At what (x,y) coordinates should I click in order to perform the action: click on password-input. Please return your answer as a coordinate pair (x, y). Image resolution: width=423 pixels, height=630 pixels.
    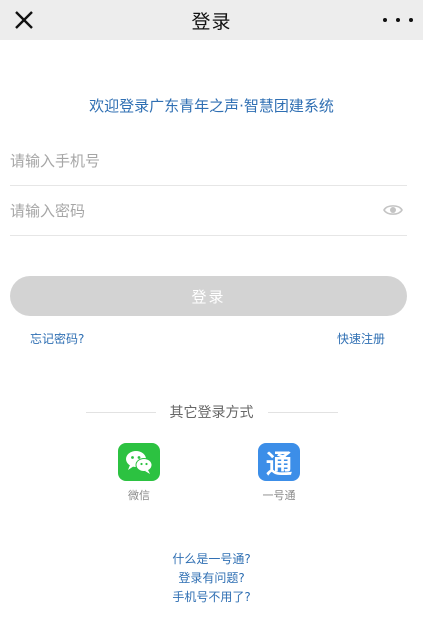
    Looking at the image, I should click on (208, 211).